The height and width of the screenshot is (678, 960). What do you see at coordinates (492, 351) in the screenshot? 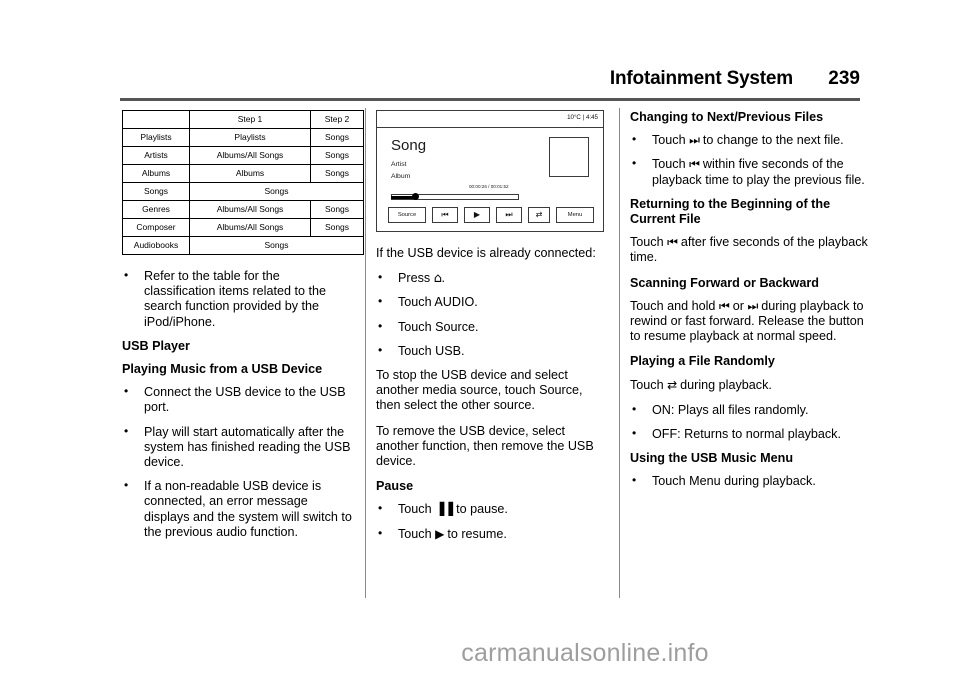
I see `list-item: Touch USB.` at bounding box center [492, 351].